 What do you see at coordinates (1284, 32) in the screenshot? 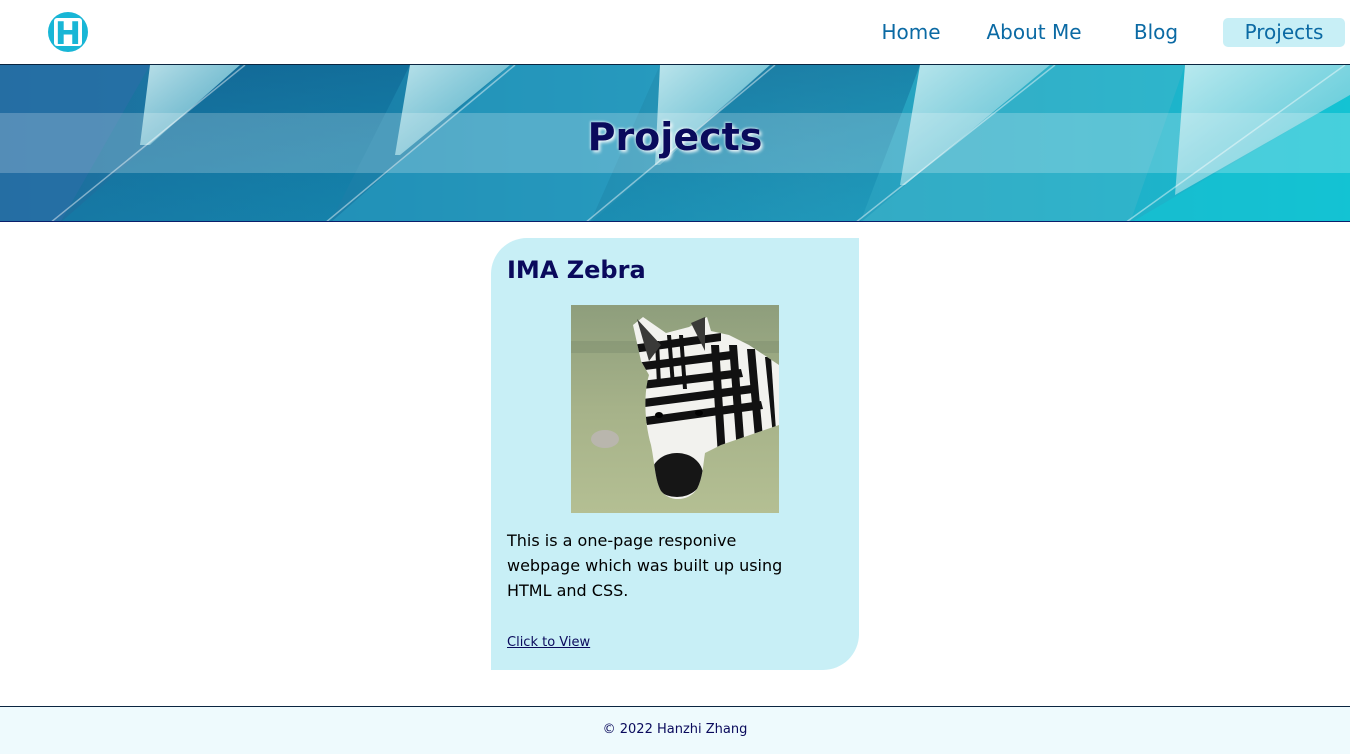
I see `nav-projects: Projects` at bounding box center [1284, 32].